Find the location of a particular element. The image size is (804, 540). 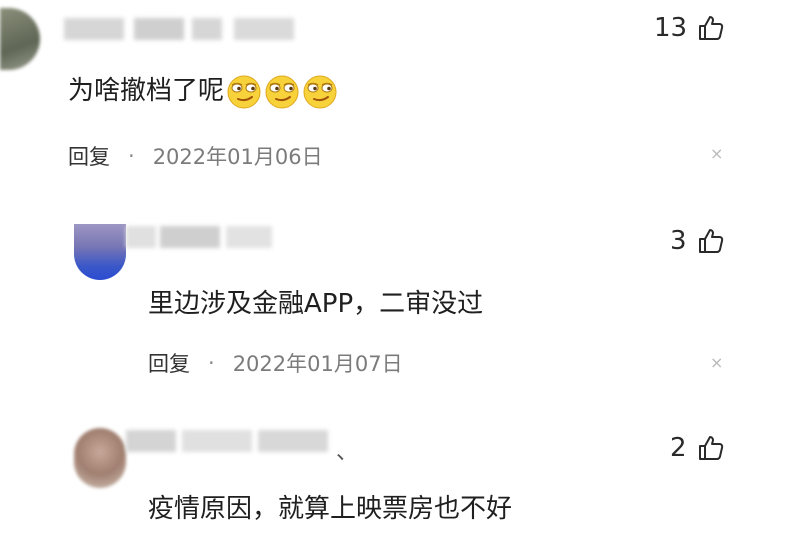

emoji-group is located at coordinates (281, 91).